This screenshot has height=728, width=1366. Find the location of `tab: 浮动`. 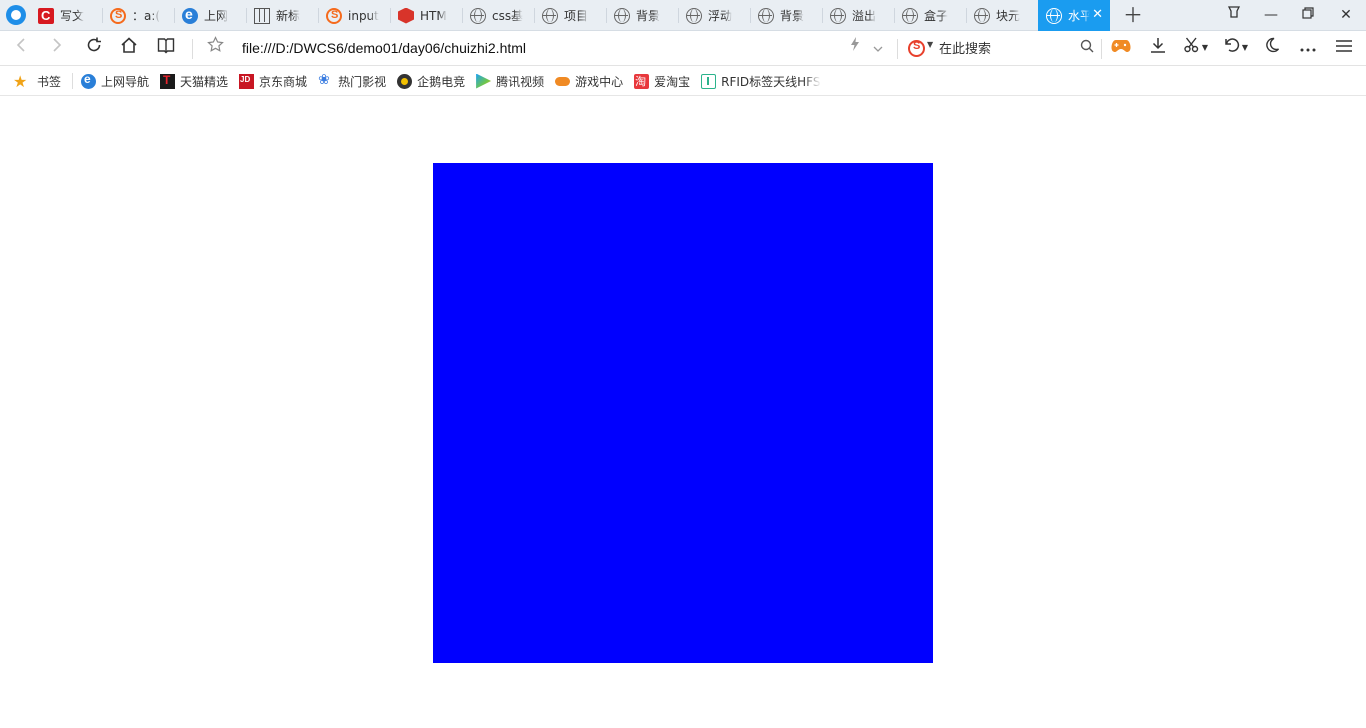

tab: 浮动 is located at coordinates (714, 15).